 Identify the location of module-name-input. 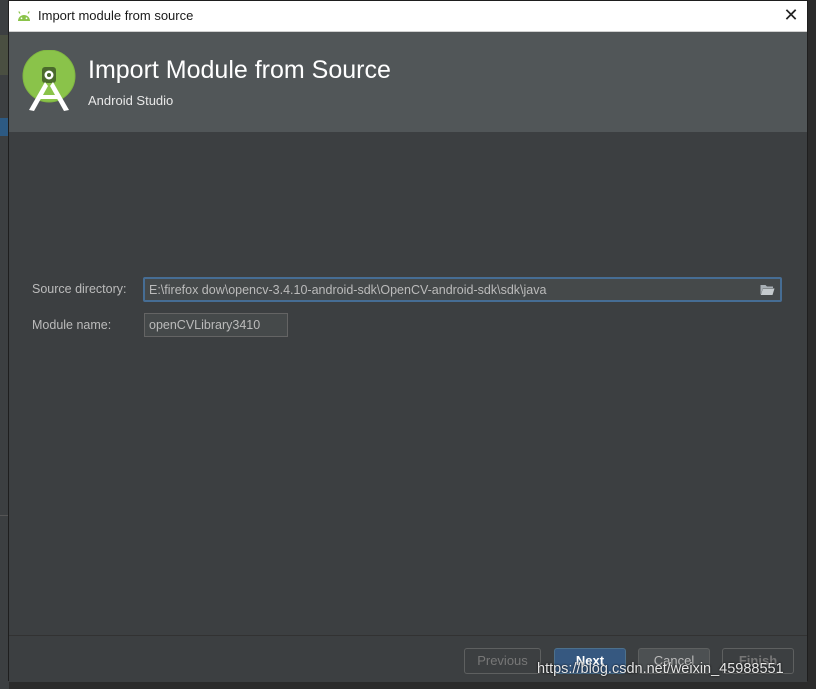
(216, 325).